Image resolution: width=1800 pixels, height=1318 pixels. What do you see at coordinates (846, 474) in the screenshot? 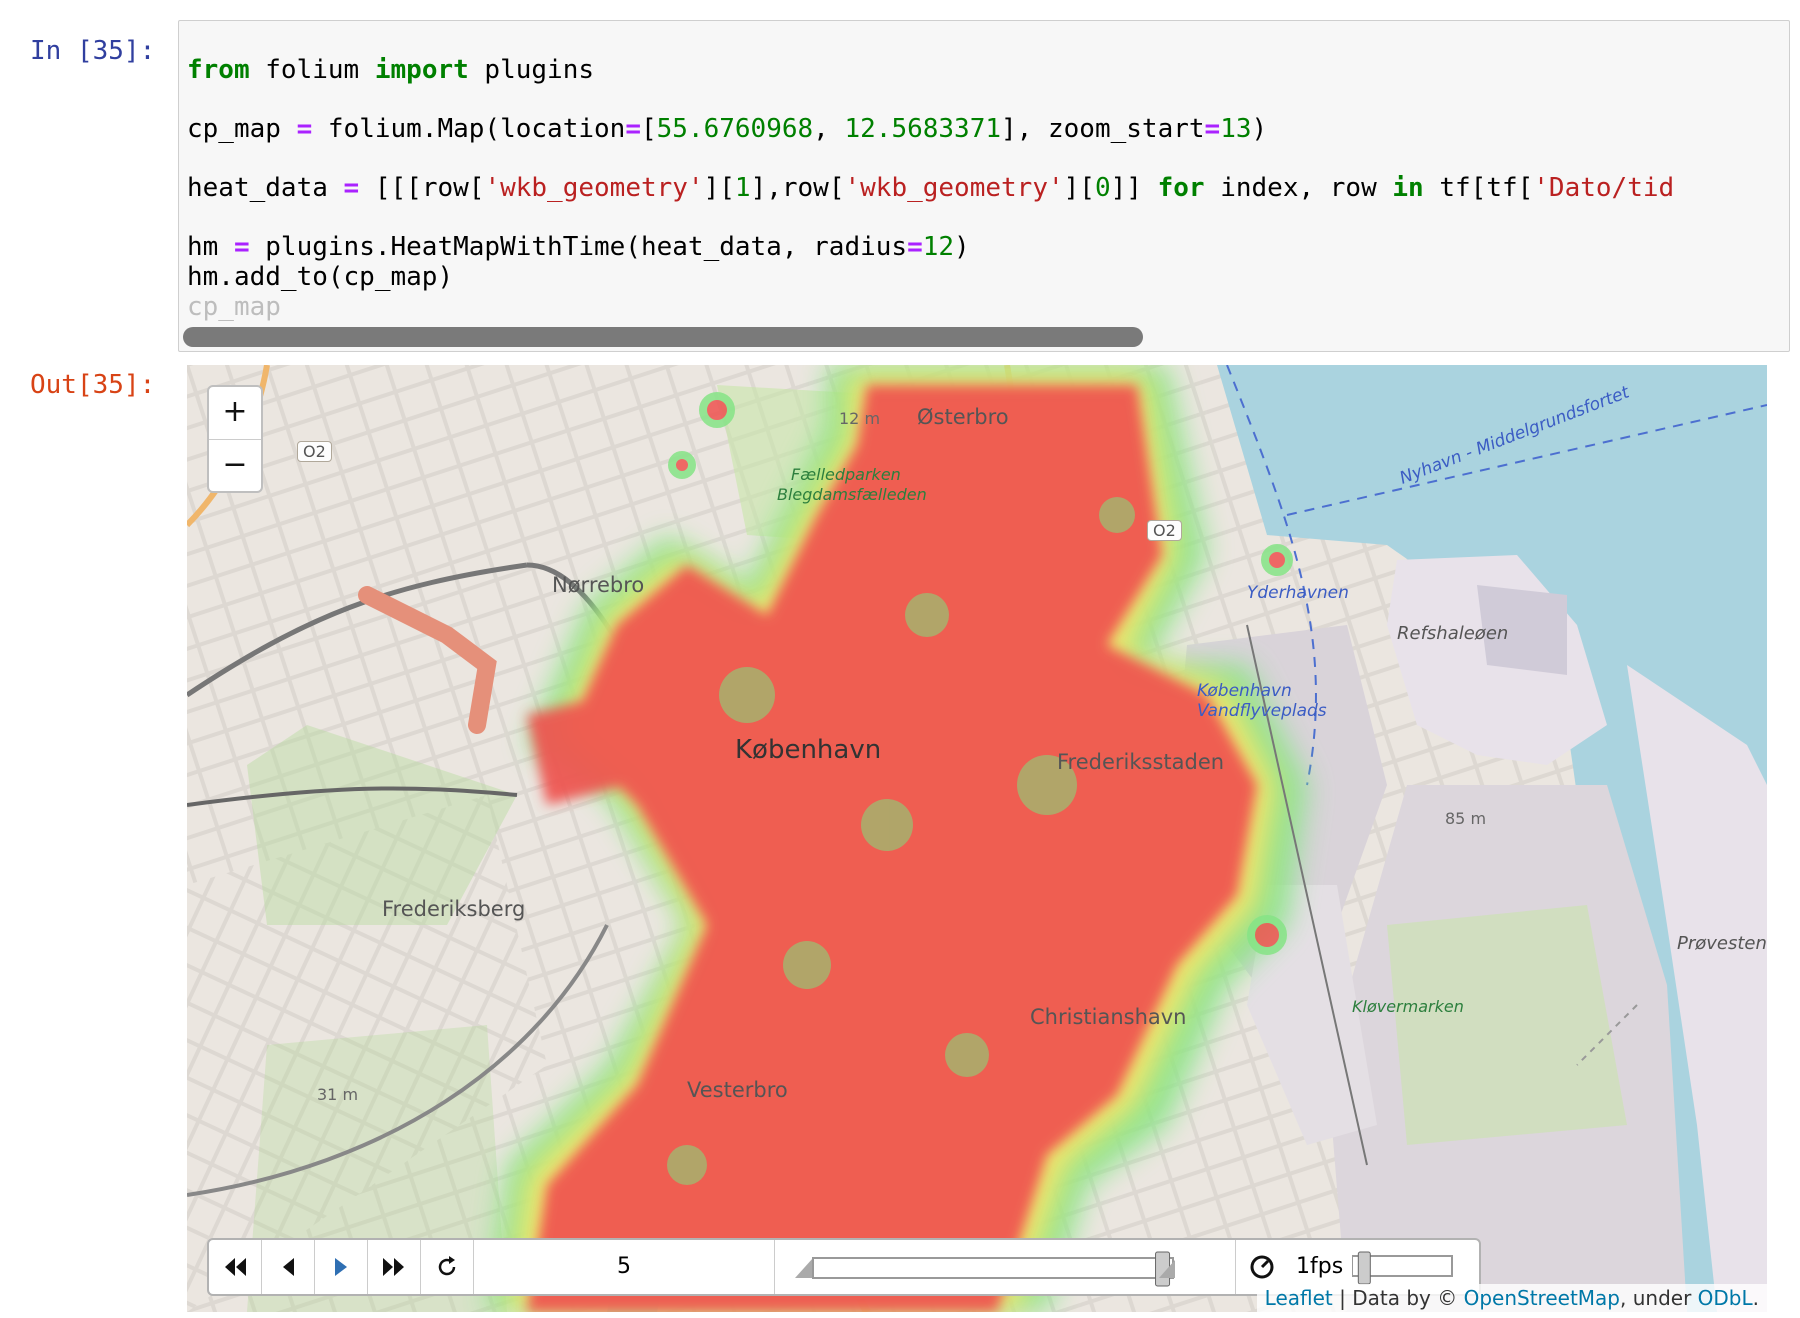
I see `map-label-faelledparken: Fælledparken` at bounding box center [846, 474].